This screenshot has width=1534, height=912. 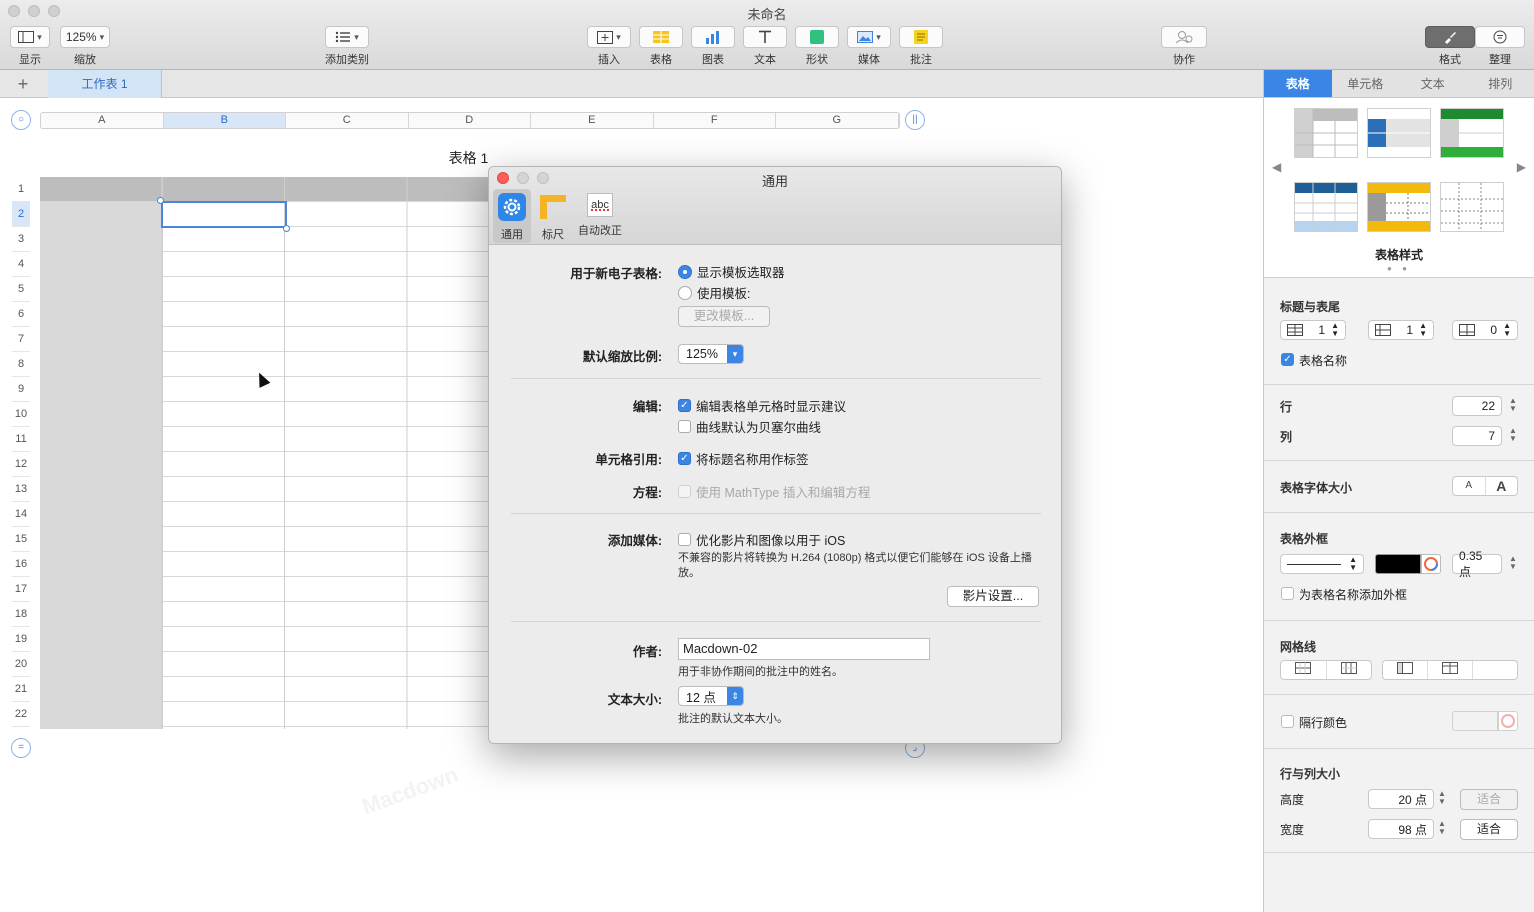 I want to click on row-header: 2, so click(x=21, y=214).